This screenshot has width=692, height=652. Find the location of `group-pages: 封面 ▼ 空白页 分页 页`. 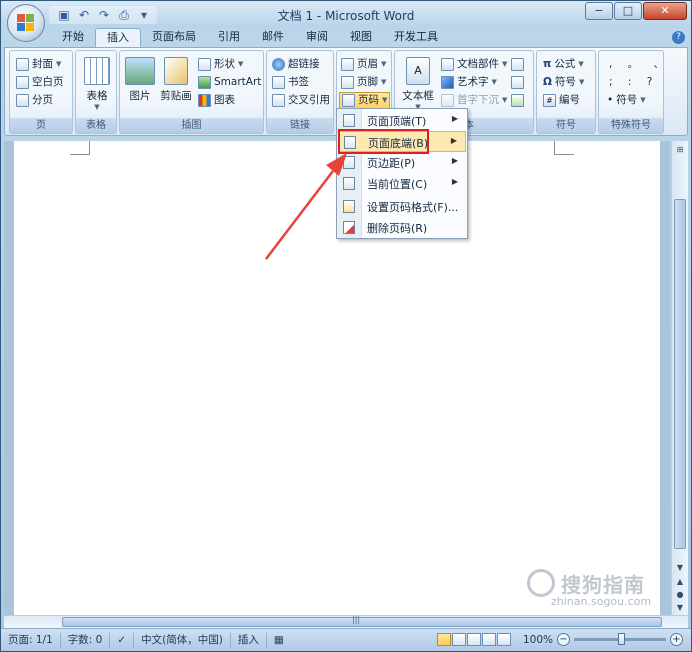

group-pages: 封面 ▼ 空白页 分页 页 is located at coordinates (41, 92).